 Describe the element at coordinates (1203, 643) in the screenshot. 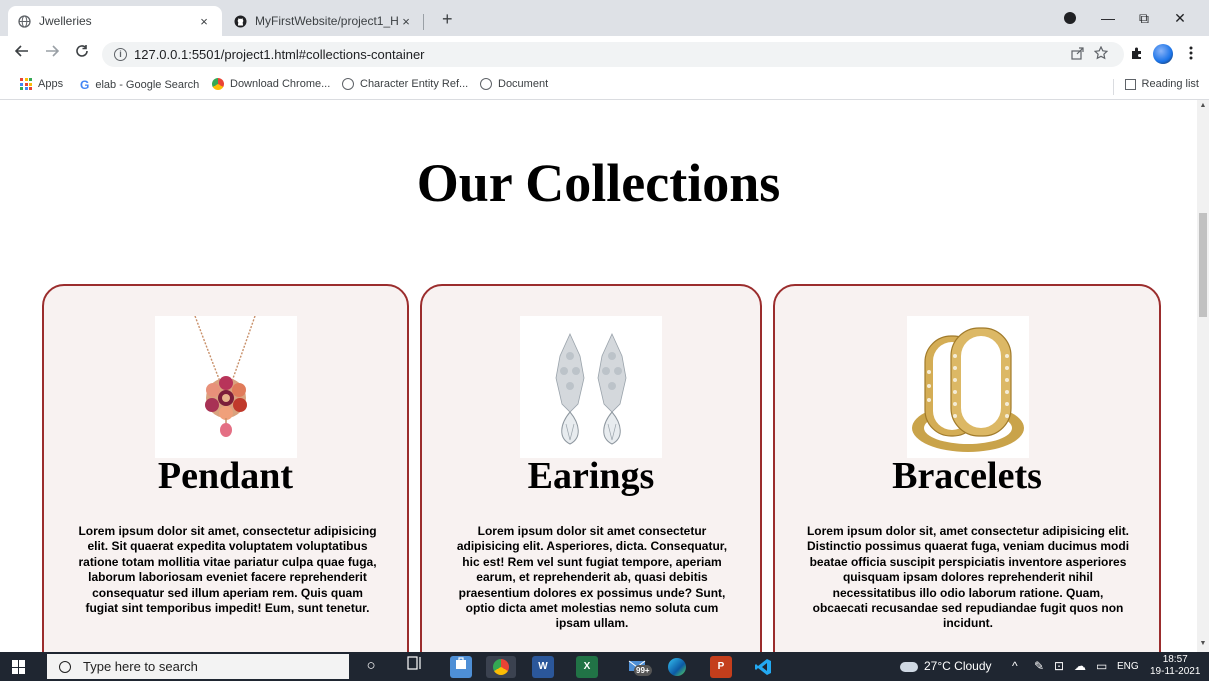

I see `scroll-down-icon: ▼` at that location.